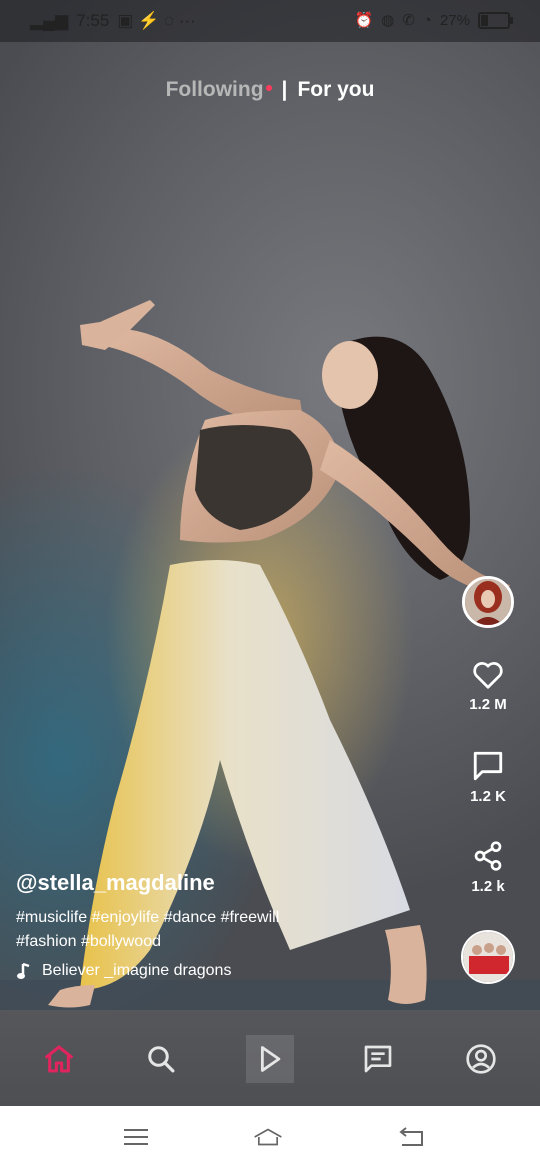 The width and height of the screenshot is (540, 1170). Describe the element at coordinates (427, 20) in the screenshot. I see `wifi-icon: ◔` at that location.